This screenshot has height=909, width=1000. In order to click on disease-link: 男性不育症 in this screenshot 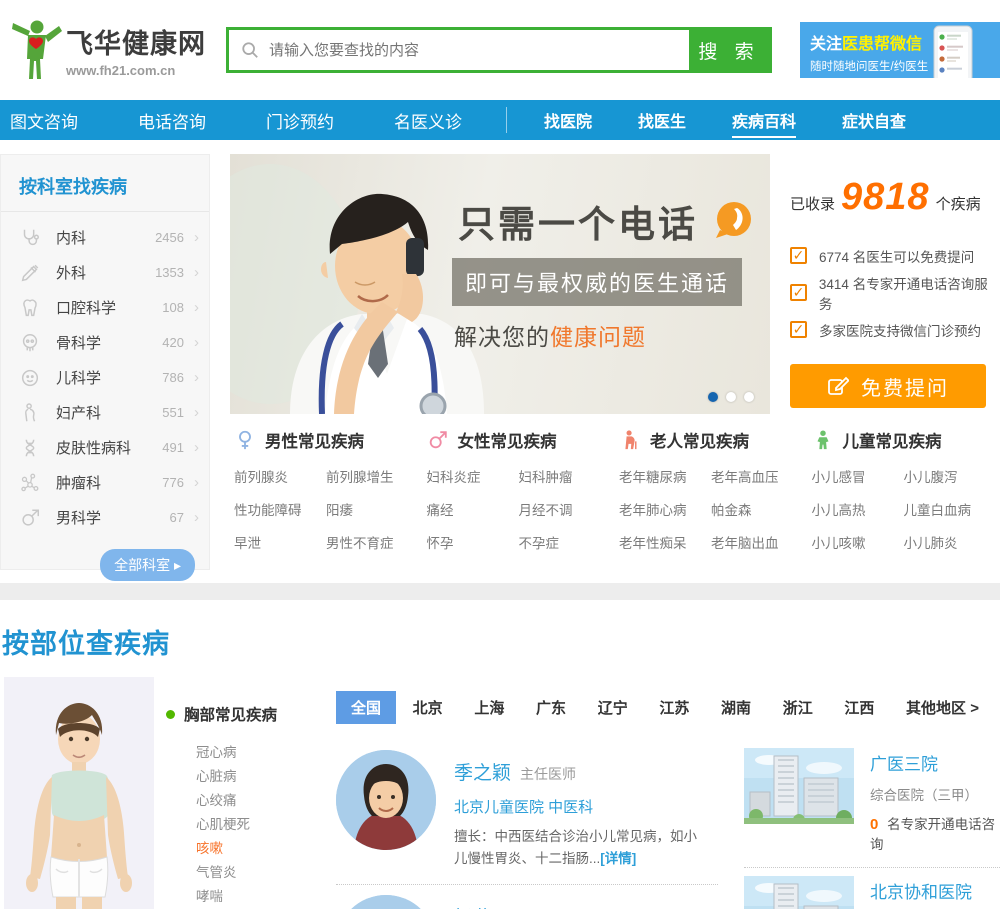, I will do `click(374, 542)`.